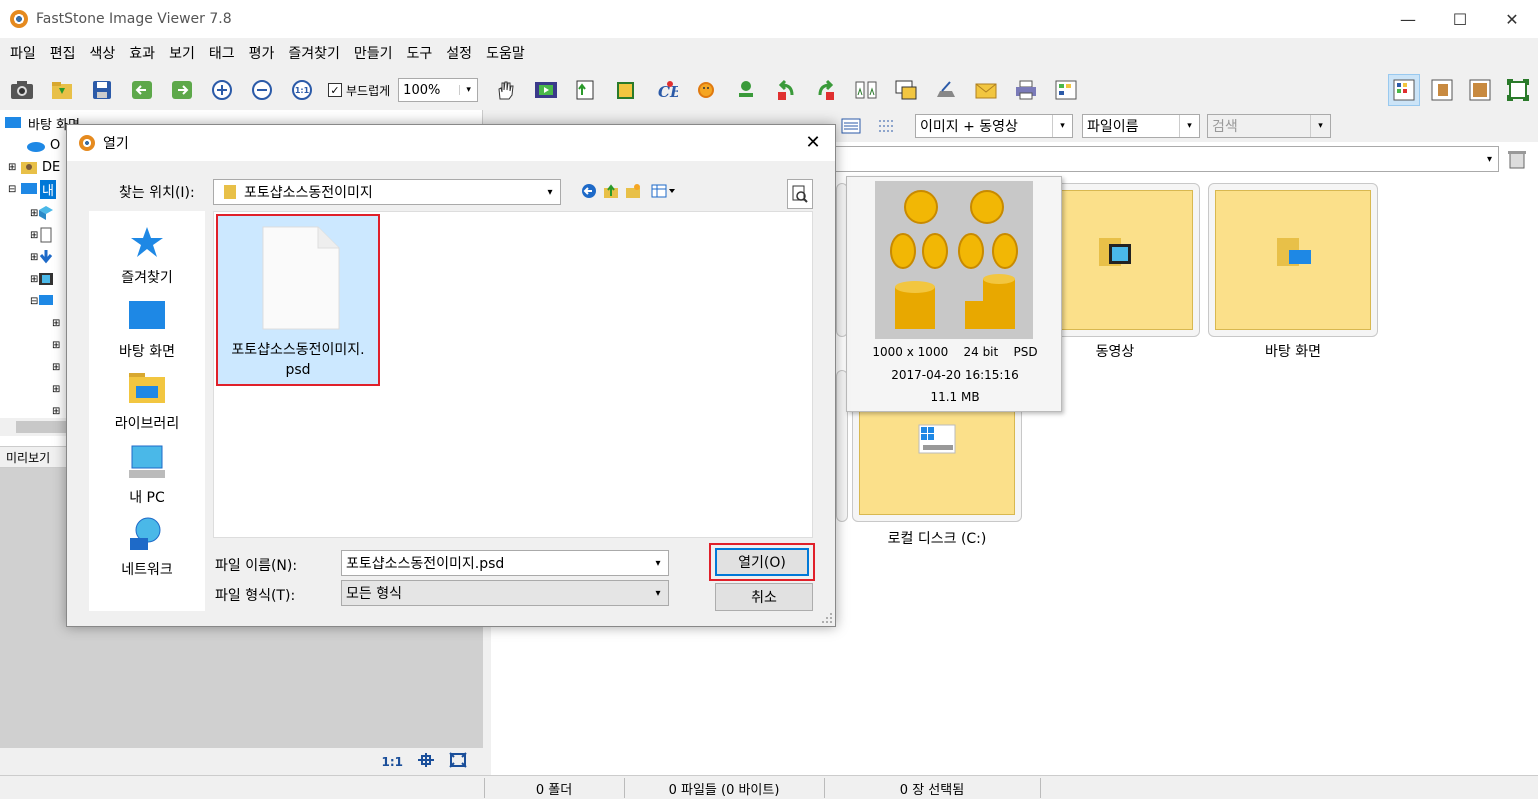 This screenshot has height=799, width=1538. What do you see at coordinates (182, 90) in the screenshot?
I see `next-button` at bounding box center [182, 90].